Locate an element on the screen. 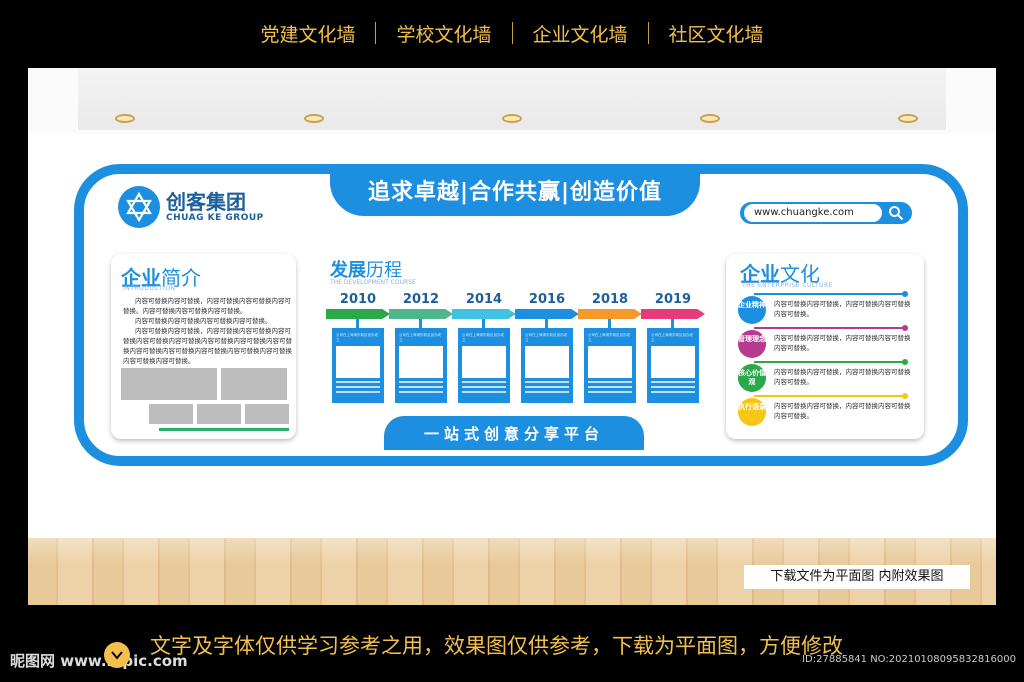 The height and width of the screenshot is (682, 1024). culture-badge: 核心价值观 is located at coordinates (752, 378).